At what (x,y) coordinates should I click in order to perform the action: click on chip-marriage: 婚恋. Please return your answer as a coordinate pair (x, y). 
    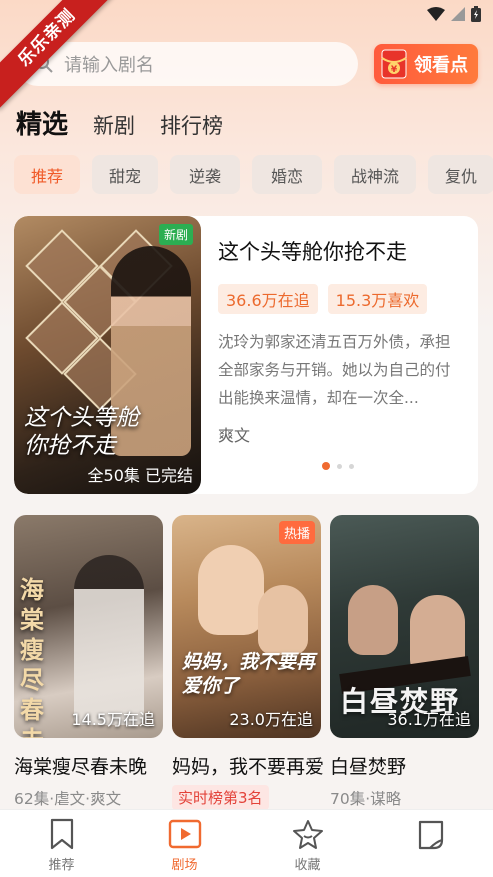
    Looking at the image, I should click on (287, 174).